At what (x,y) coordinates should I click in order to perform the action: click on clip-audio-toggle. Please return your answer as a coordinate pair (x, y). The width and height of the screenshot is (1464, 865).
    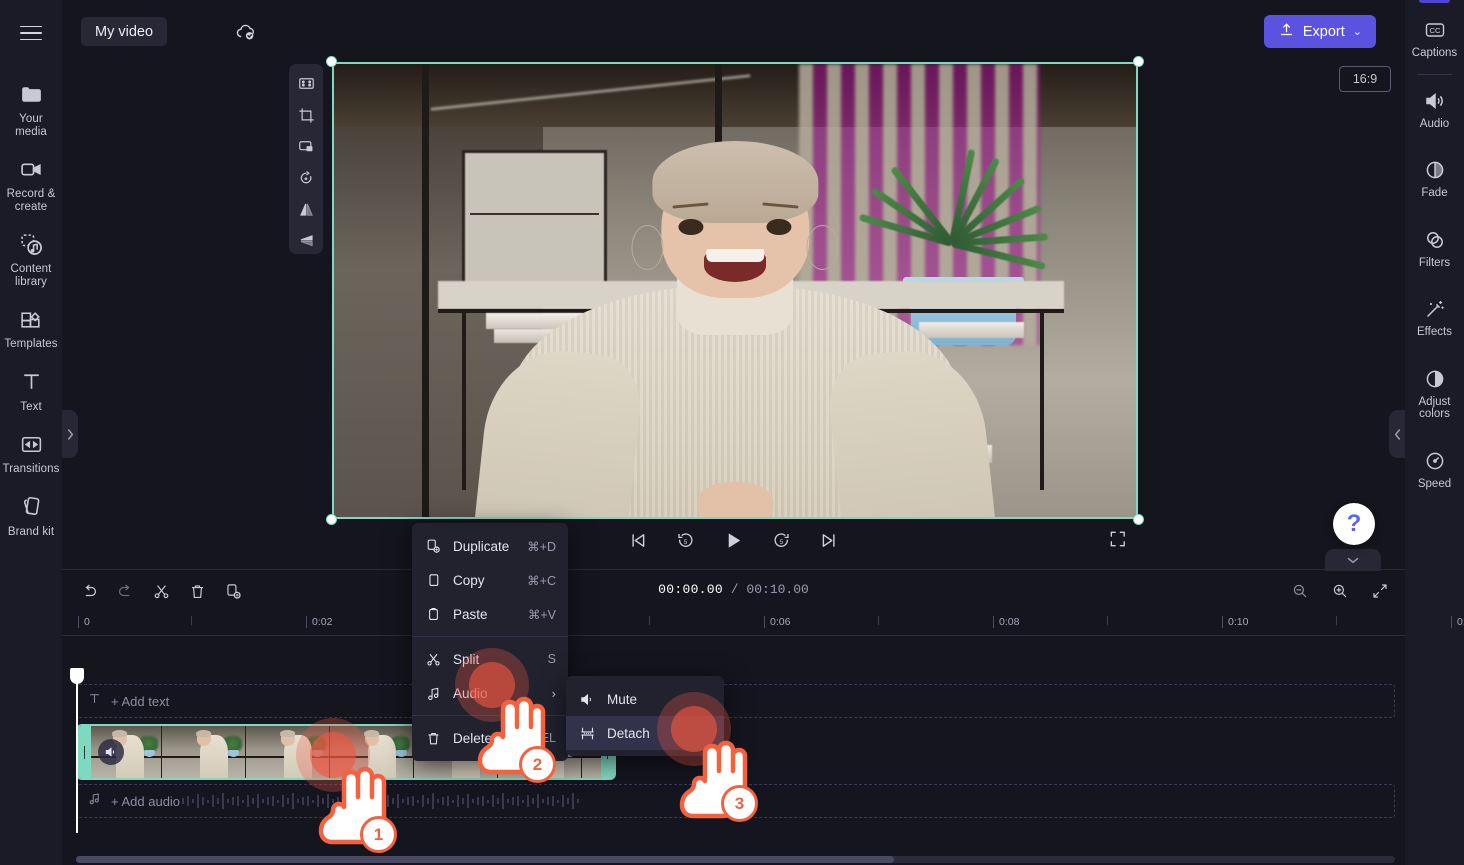
    Looking at the image, I should click on (111, 752).